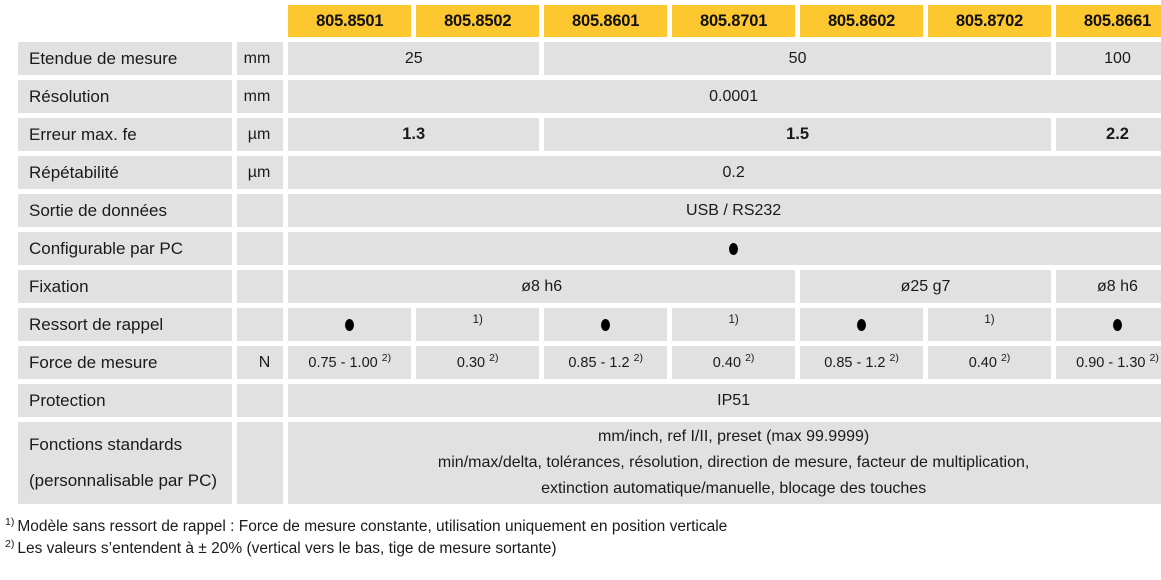 The height and width of the screenshot is (580, 1161). Describe the element at coordinates (606, 21) in the screenshot. I see `model-header-805.8601: 805.8601` at that location.